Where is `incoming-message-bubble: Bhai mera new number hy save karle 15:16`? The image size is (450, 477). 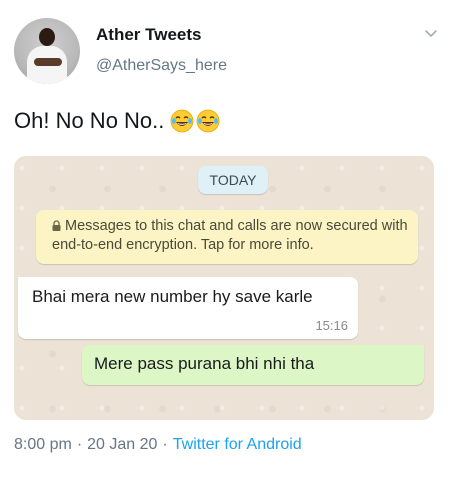
incoming-message-bubble: Bhai mera new number hy save karle 15:16 is located at coordinates (188, 308).